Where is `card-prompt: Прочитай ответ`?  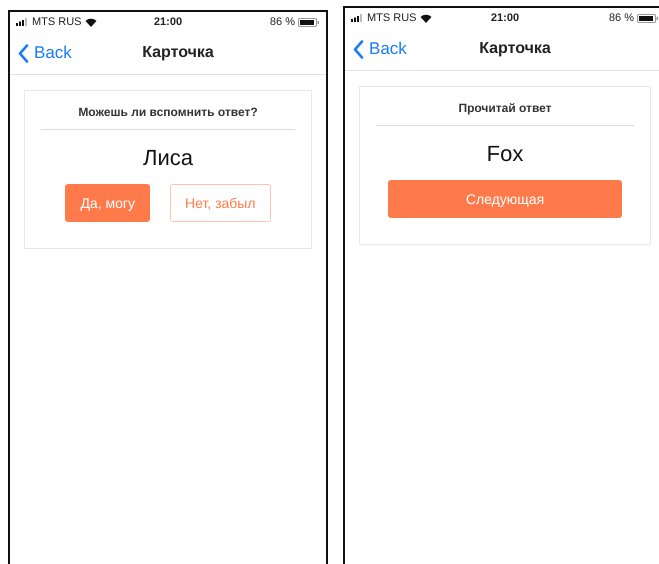
card-prompt: Прочитай ответ is located at coordinates (505, 113).